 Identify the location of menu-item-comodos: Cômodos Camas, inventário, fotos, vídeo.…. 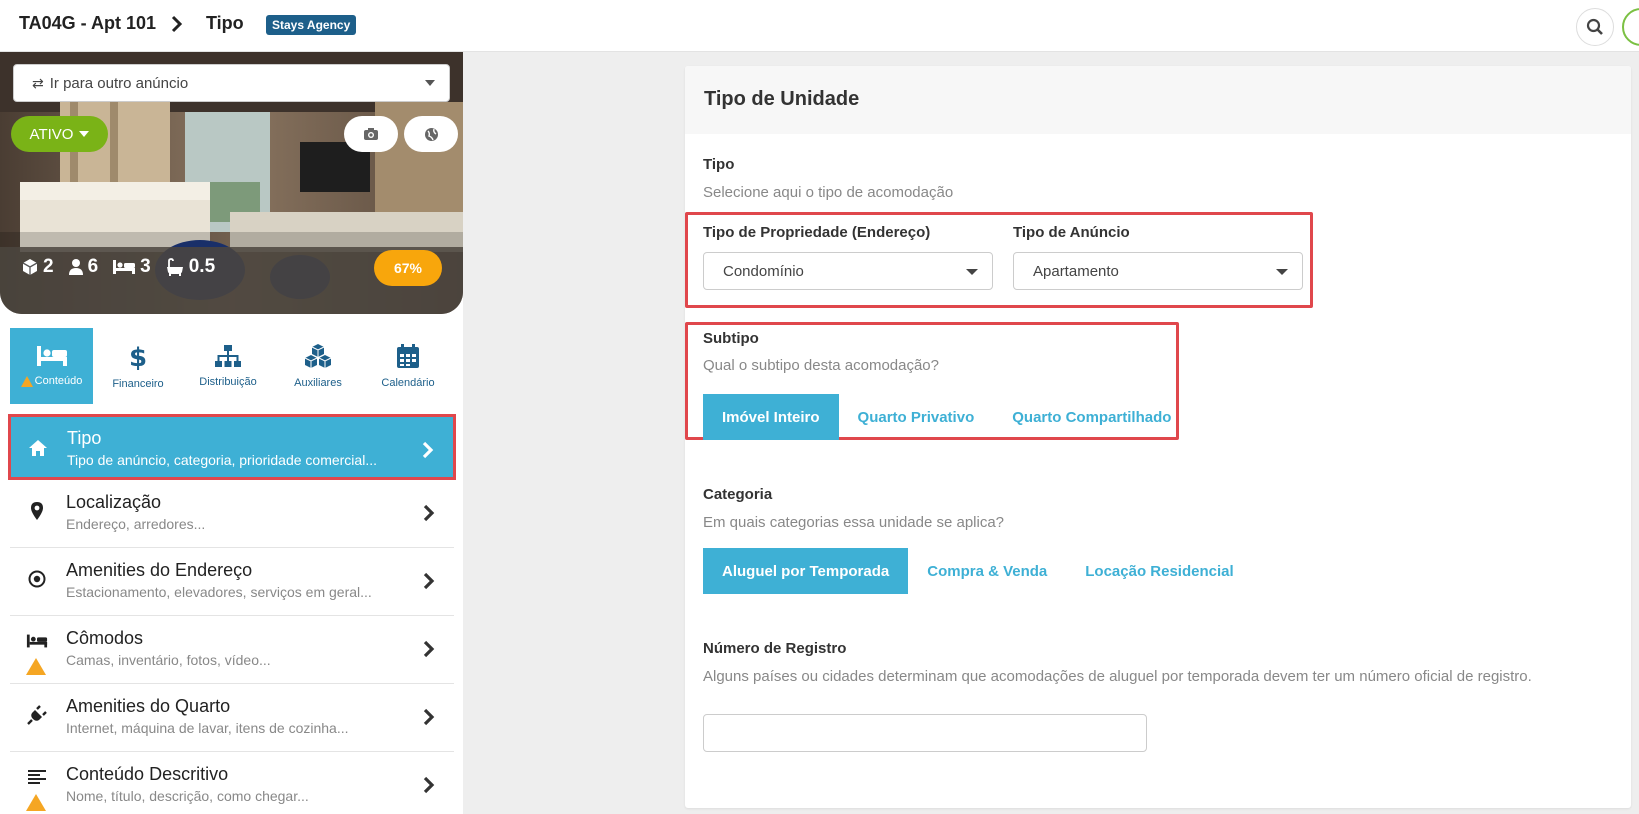
(232, 650).